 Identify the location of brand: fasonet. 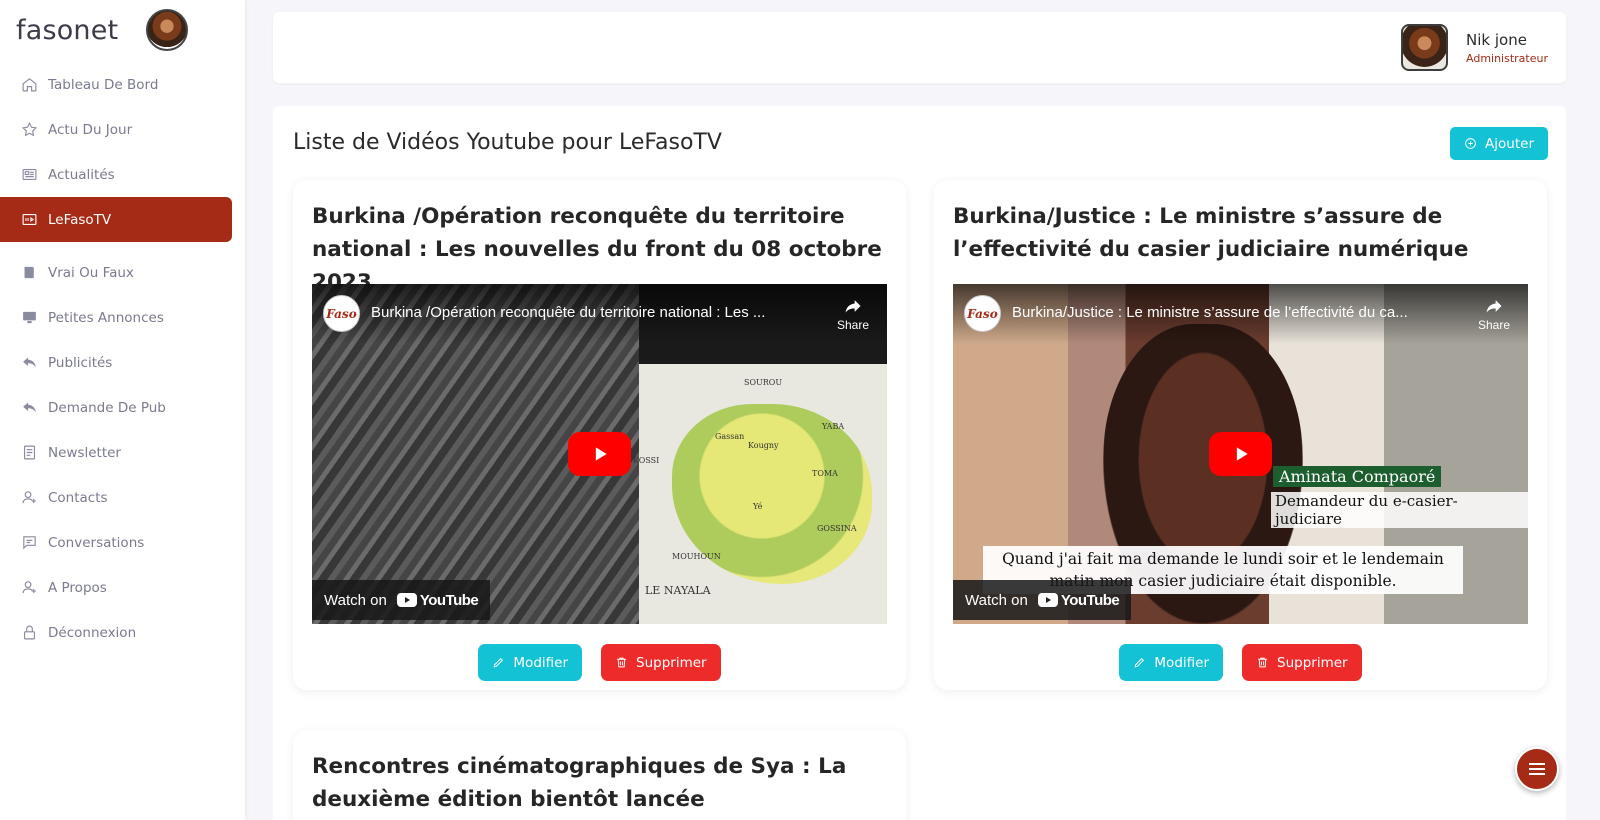
(122, 30).